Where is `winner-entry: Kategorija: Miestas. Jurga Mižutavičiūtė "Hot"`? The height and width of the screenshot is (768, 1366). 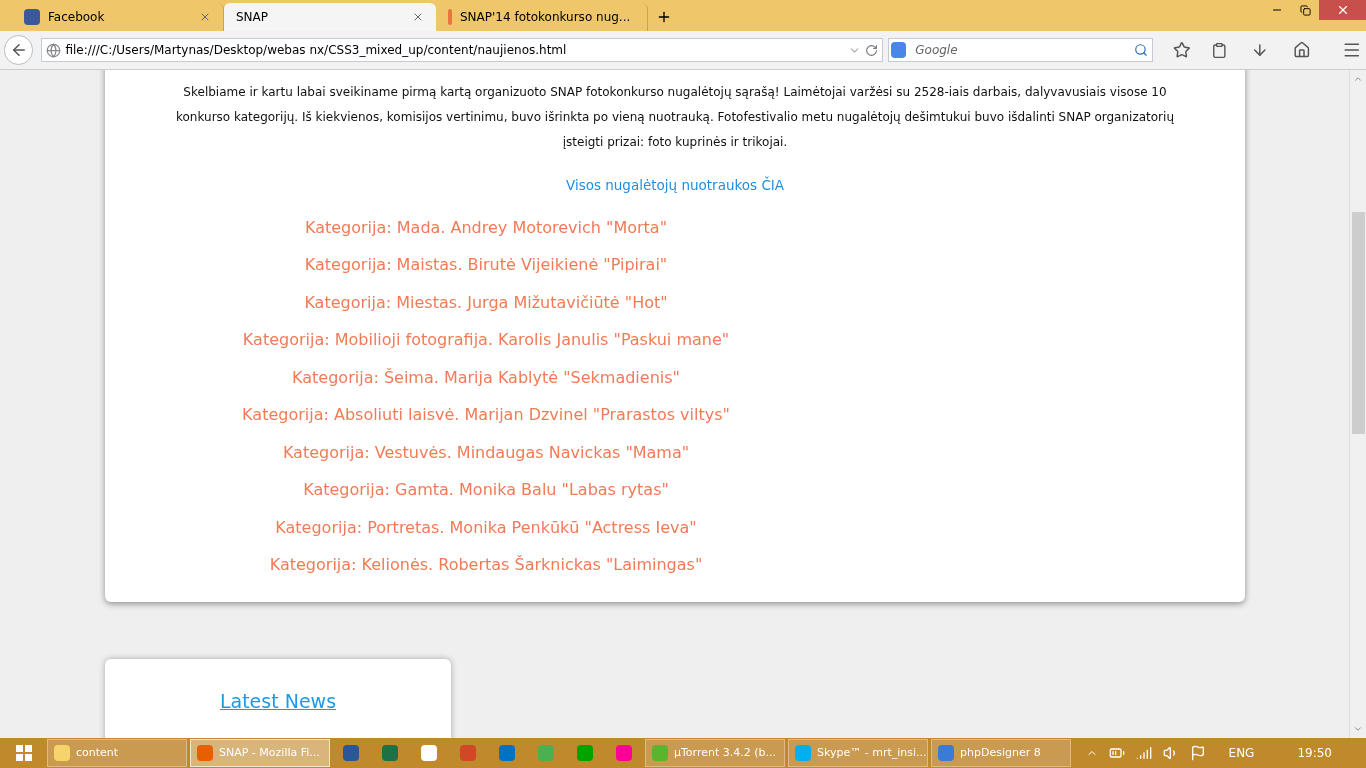
winner-entry: Kategorija: Miestas. Jurga Mižutavičiūtė "Hot" is located at coordinates (486, 302).